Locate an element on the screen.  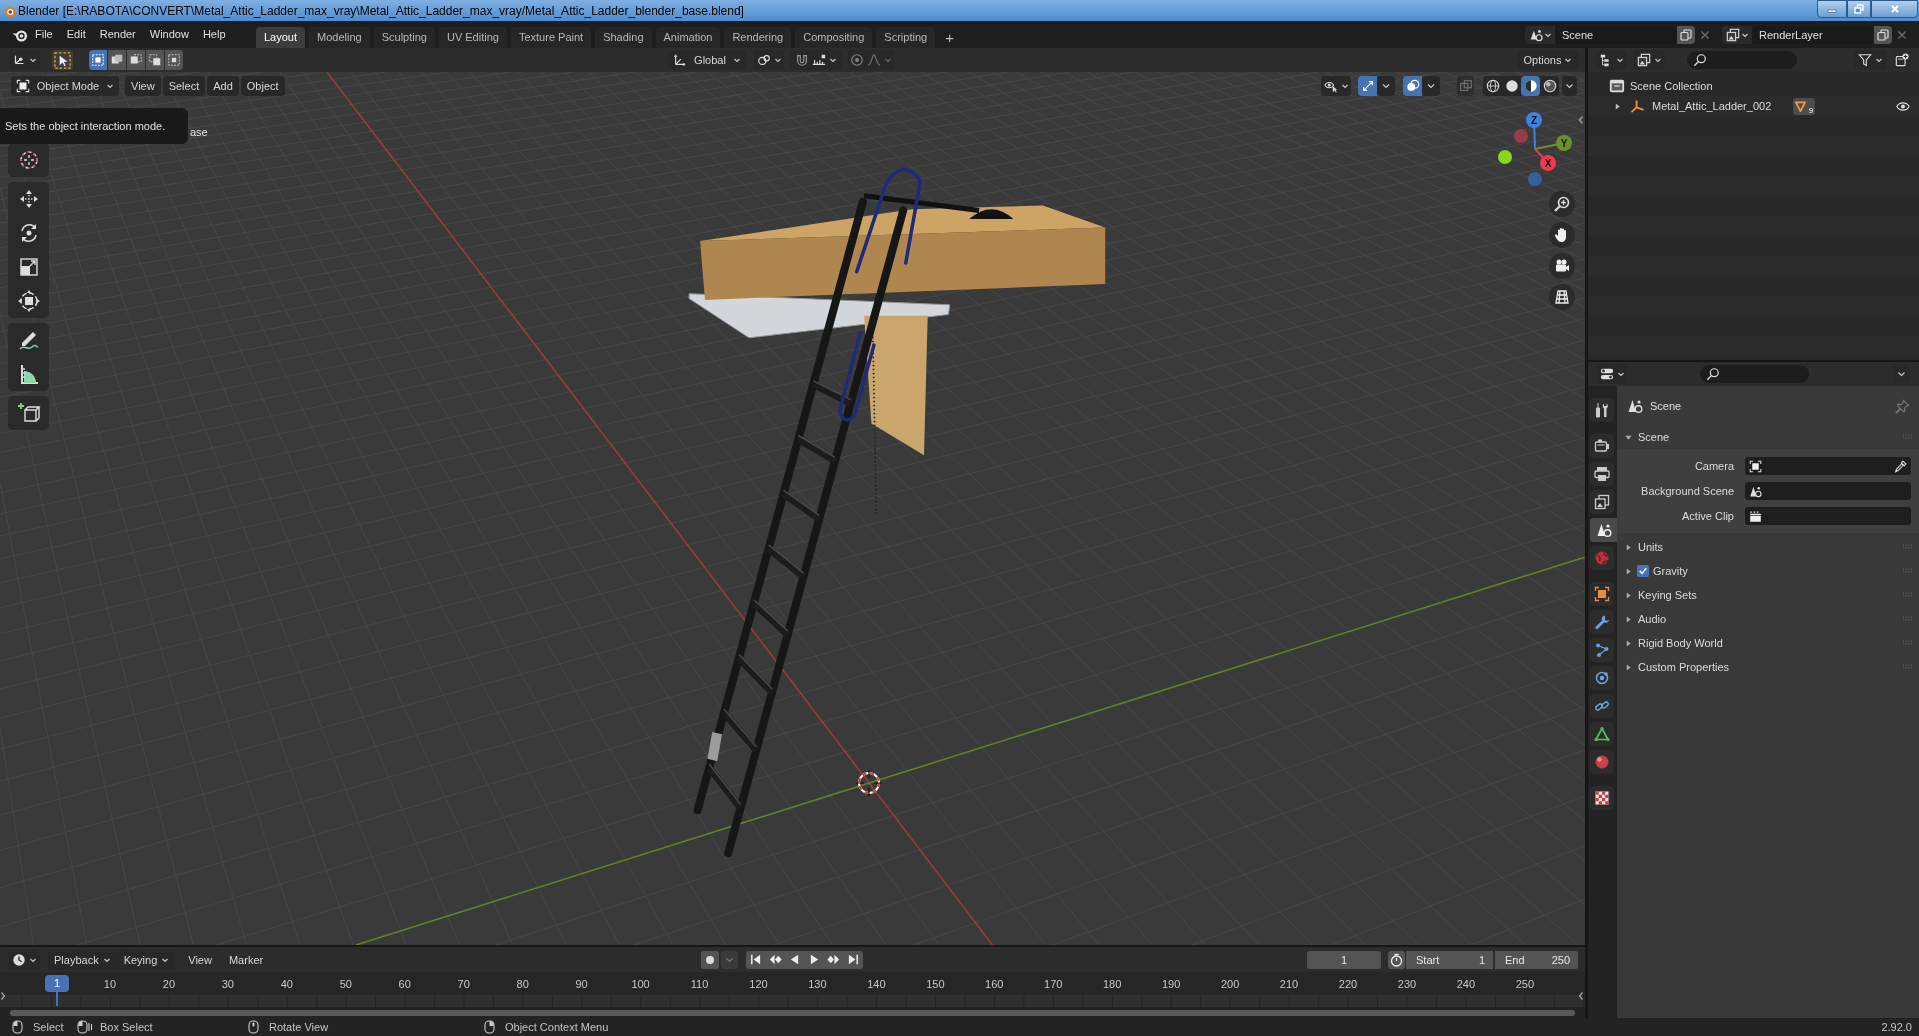
menu-item: Help is located at coordinates (214, 34).